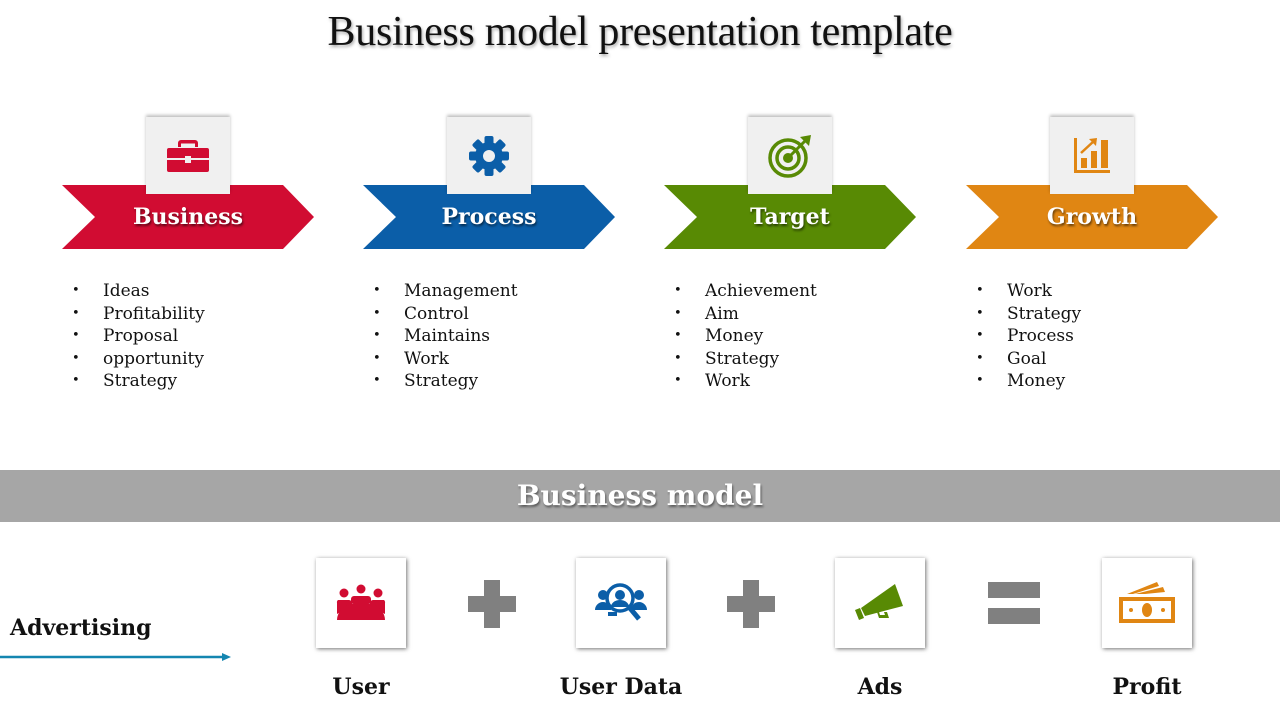 The height and width of the screenshot is (720, 1280). Describe the element at coordinates (1014, 603) in the screenshot. I see `equals-icon` at that location.